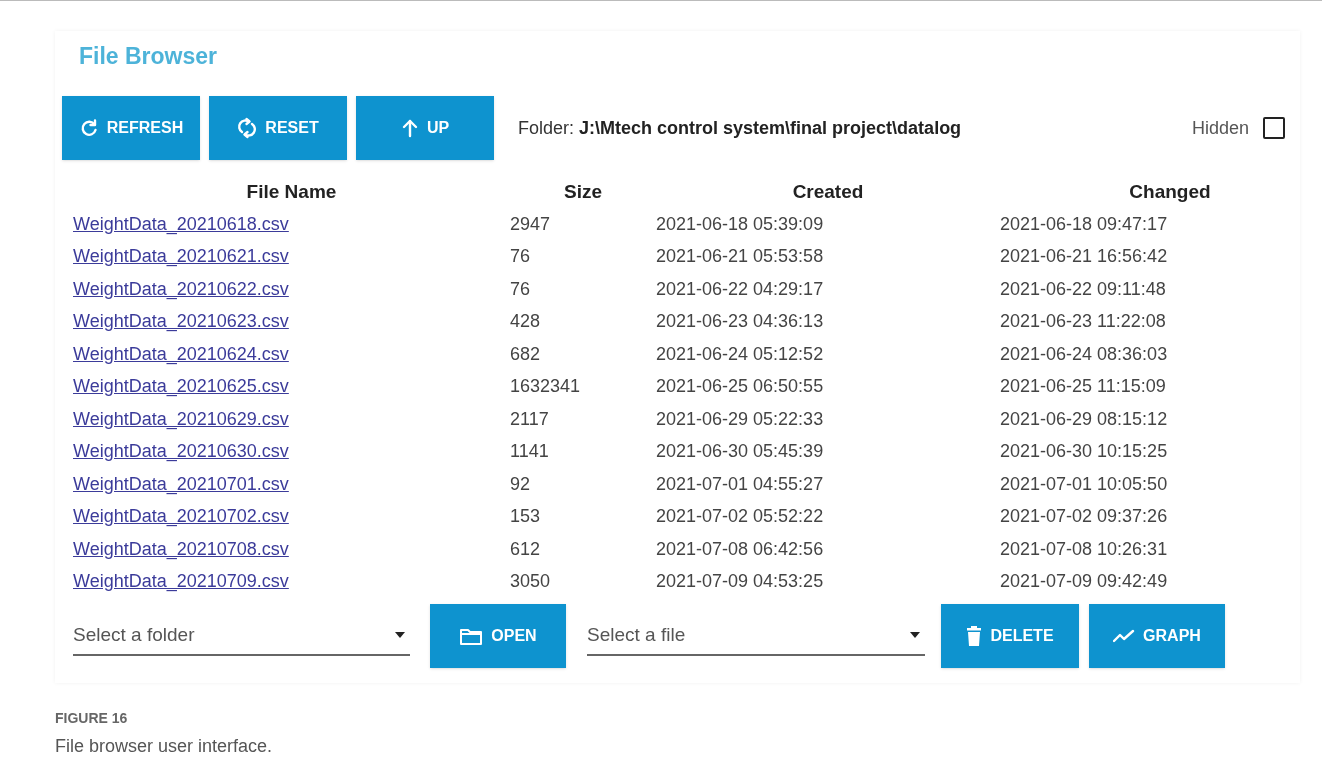 This screenshot has width=1322, height=774. I want to click on table-cell-text: 2021-07-09 09:42:49, so click(1084, 582).